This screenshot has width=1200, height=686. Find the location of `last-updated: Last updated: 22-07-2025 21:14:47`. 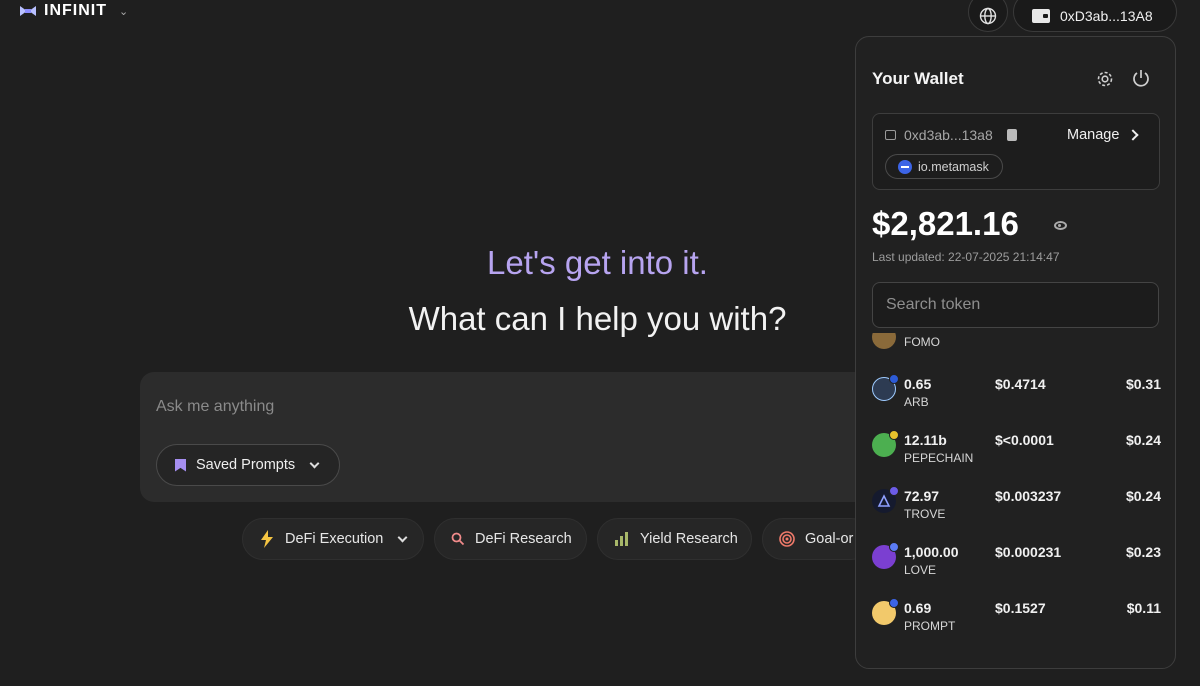

last-updated: Last updated: 22-07-2025 21:14:47 is located at coordinates (966, 257).